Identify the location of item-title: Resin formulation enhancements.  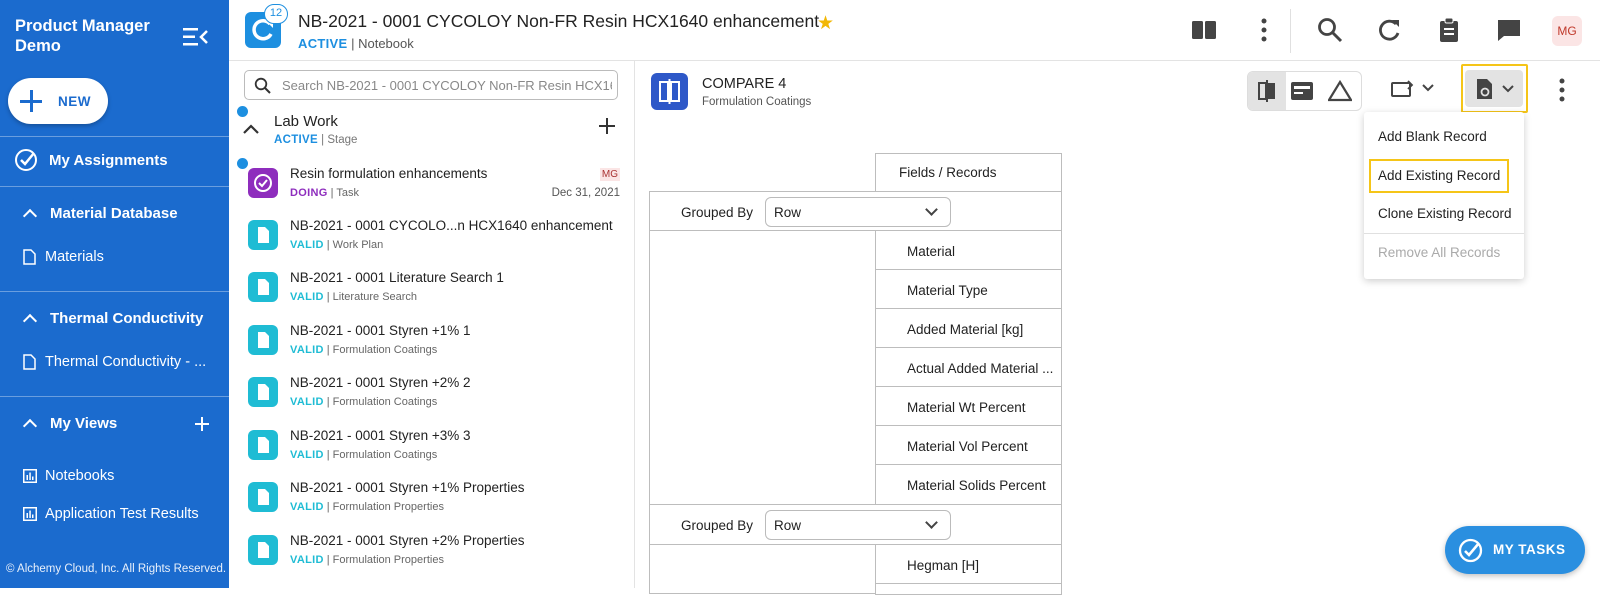
(389, 173).